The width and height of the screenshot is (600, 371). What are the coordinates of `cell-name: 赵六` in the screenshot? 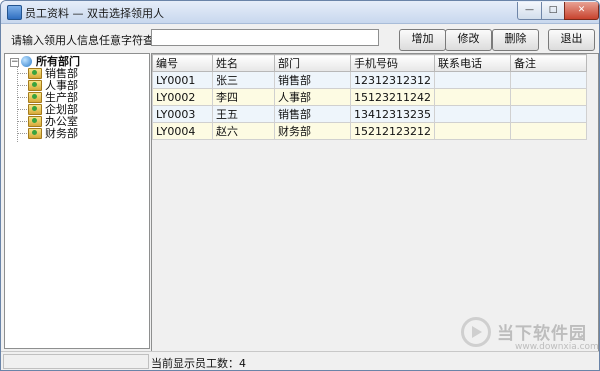 It's located at (243, 131).